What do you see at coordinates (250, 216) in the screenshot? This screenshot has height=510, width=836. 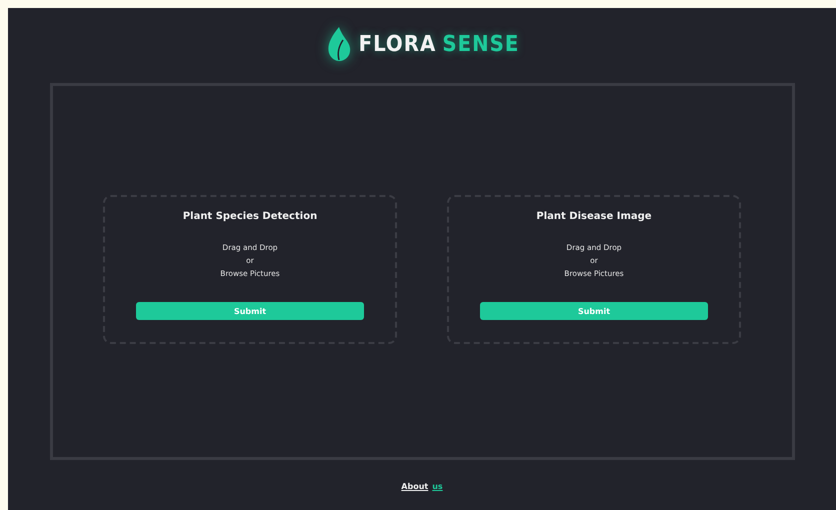 I see `card-title: Plant Species Detection` at bounding box center [250, 216].